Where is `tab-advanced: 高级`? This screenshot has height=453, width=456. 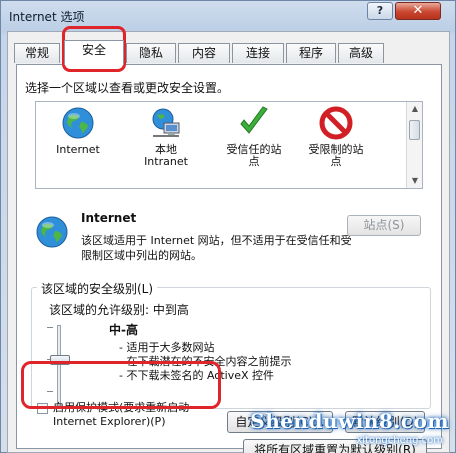 tab-advanced: 高级 is located at coordinates (361, 53).